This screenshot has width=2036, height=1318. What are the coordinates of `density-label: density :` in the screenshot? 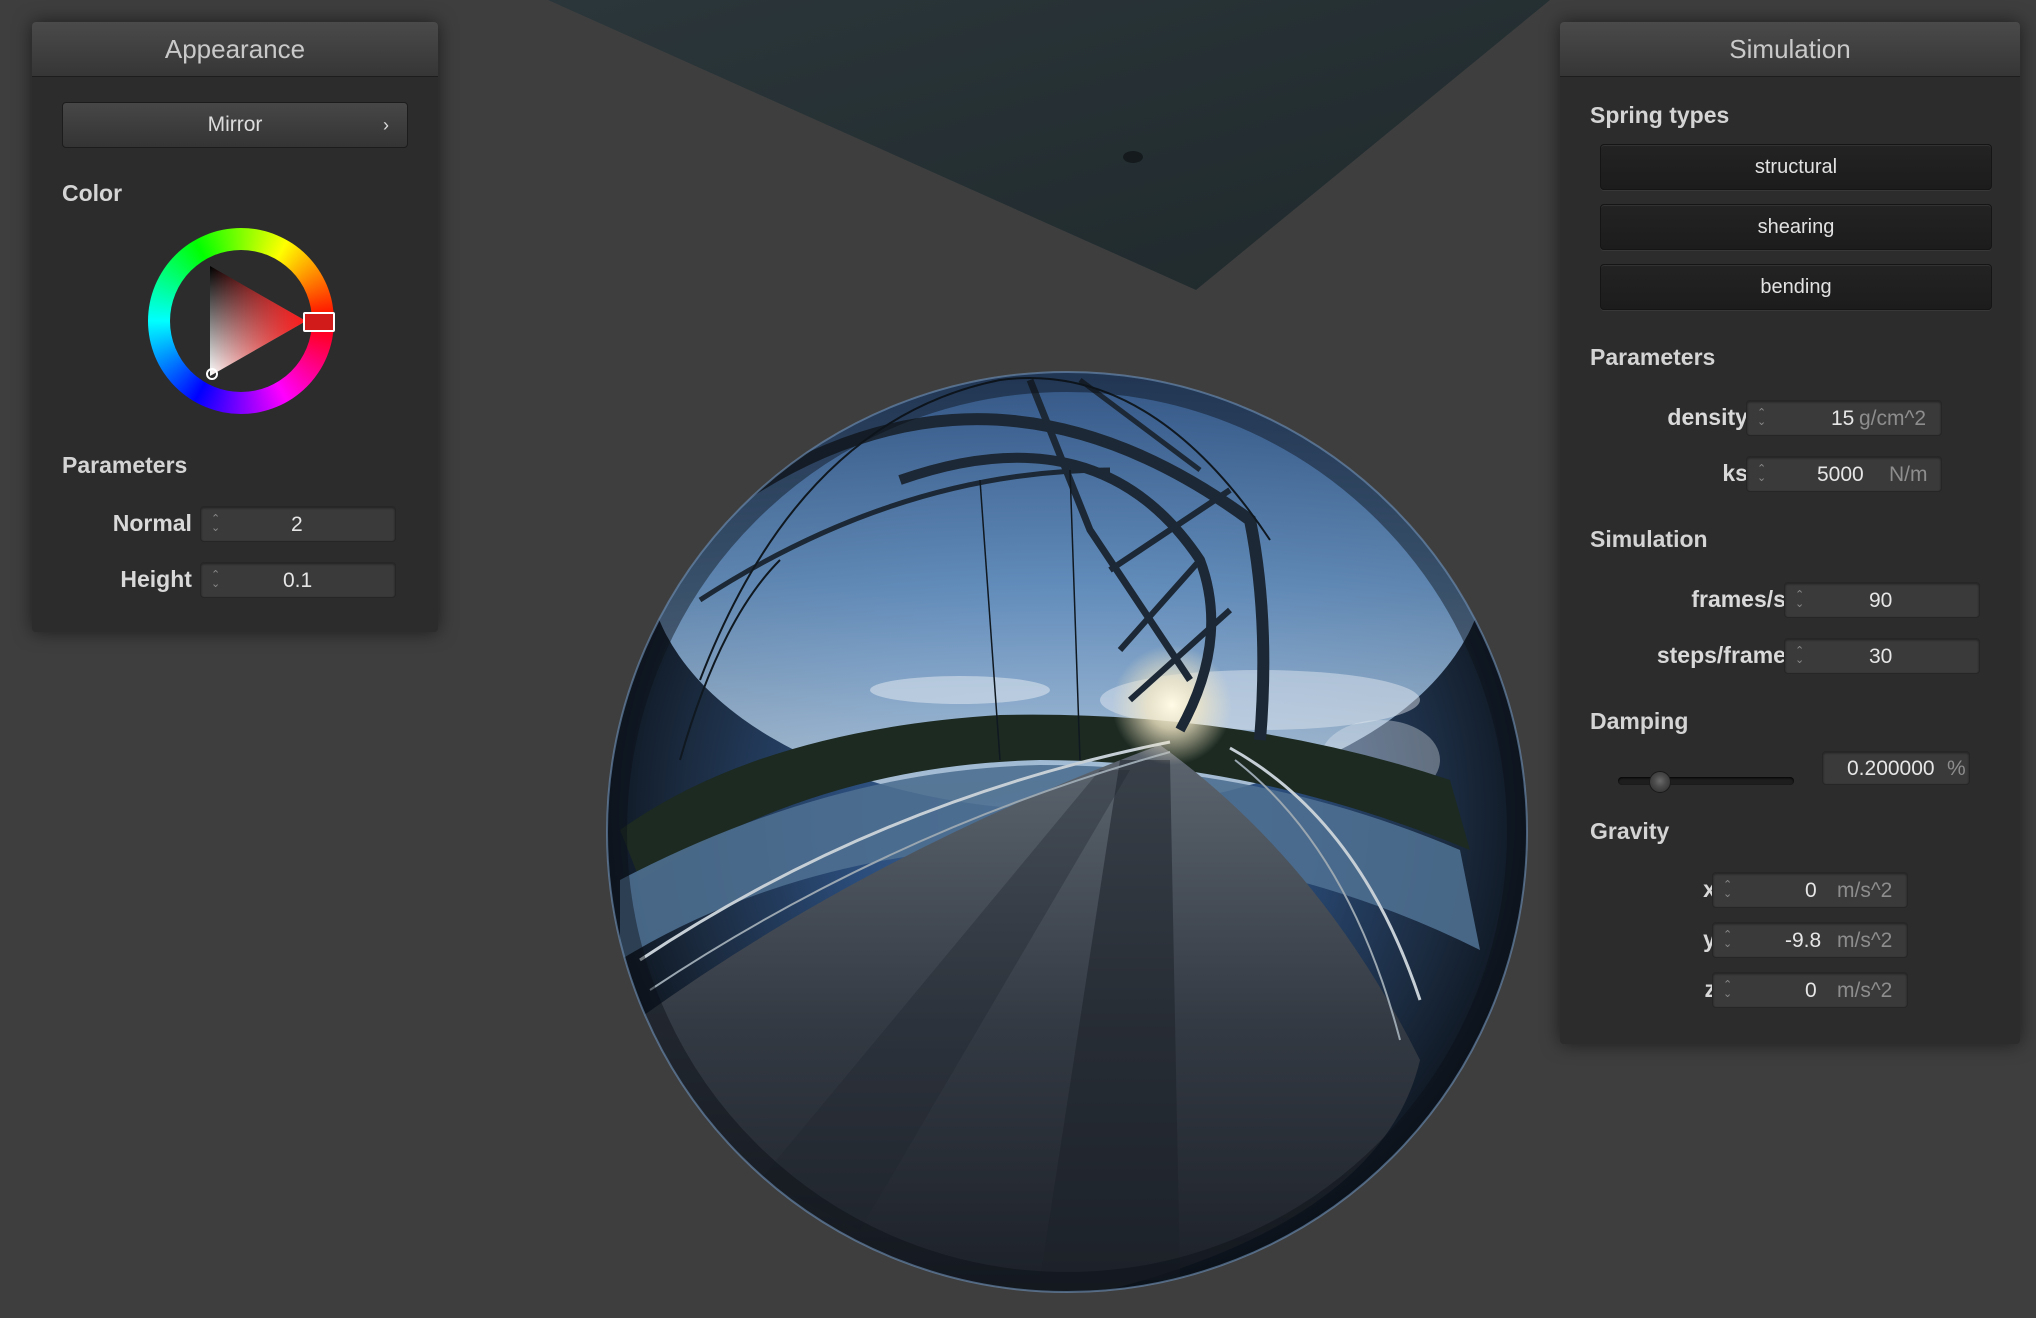 It's located at (1714, 417).